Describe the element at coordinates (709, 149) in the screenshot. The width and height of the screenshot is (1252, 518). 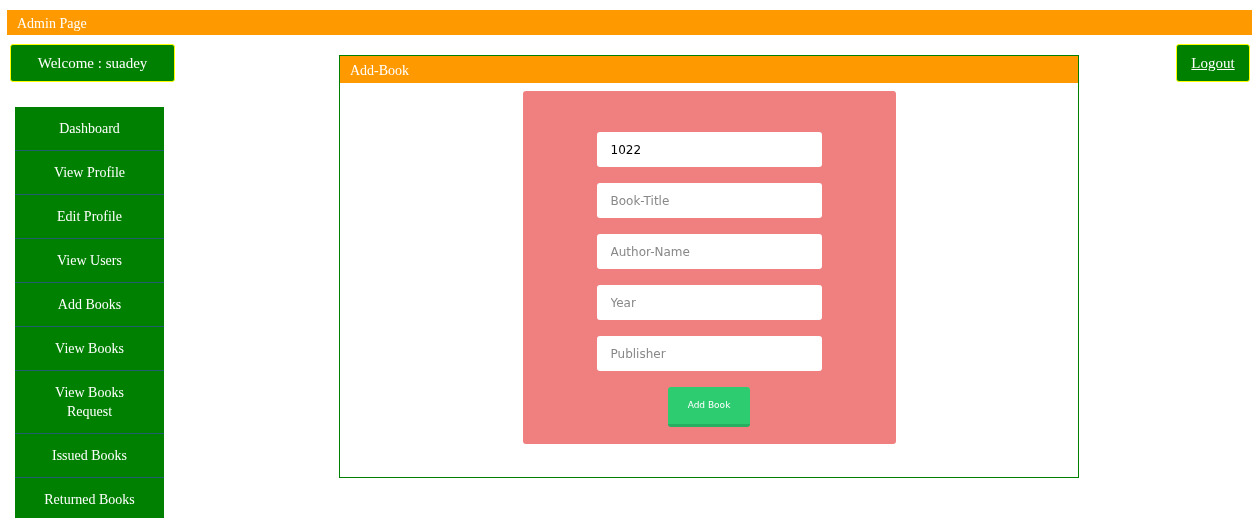
I see `input-field: 1022` at that location.